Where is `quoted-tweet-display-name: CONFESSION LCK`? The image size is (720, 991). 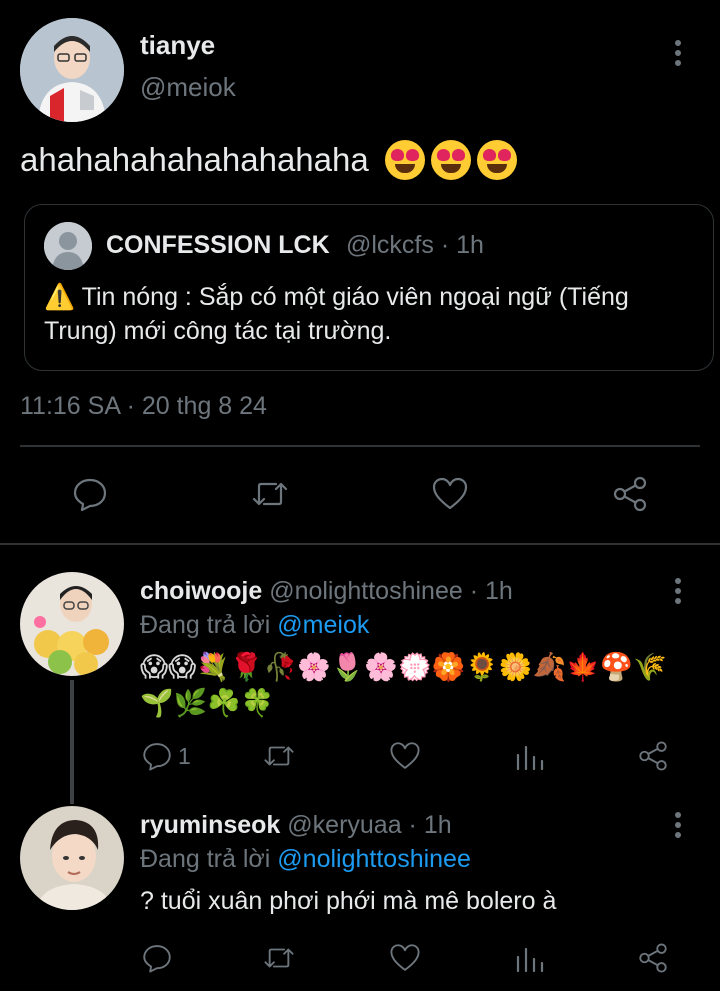 quoted-tweet-display-name: CONFESSION LCK is located at coordinates (218, 245).